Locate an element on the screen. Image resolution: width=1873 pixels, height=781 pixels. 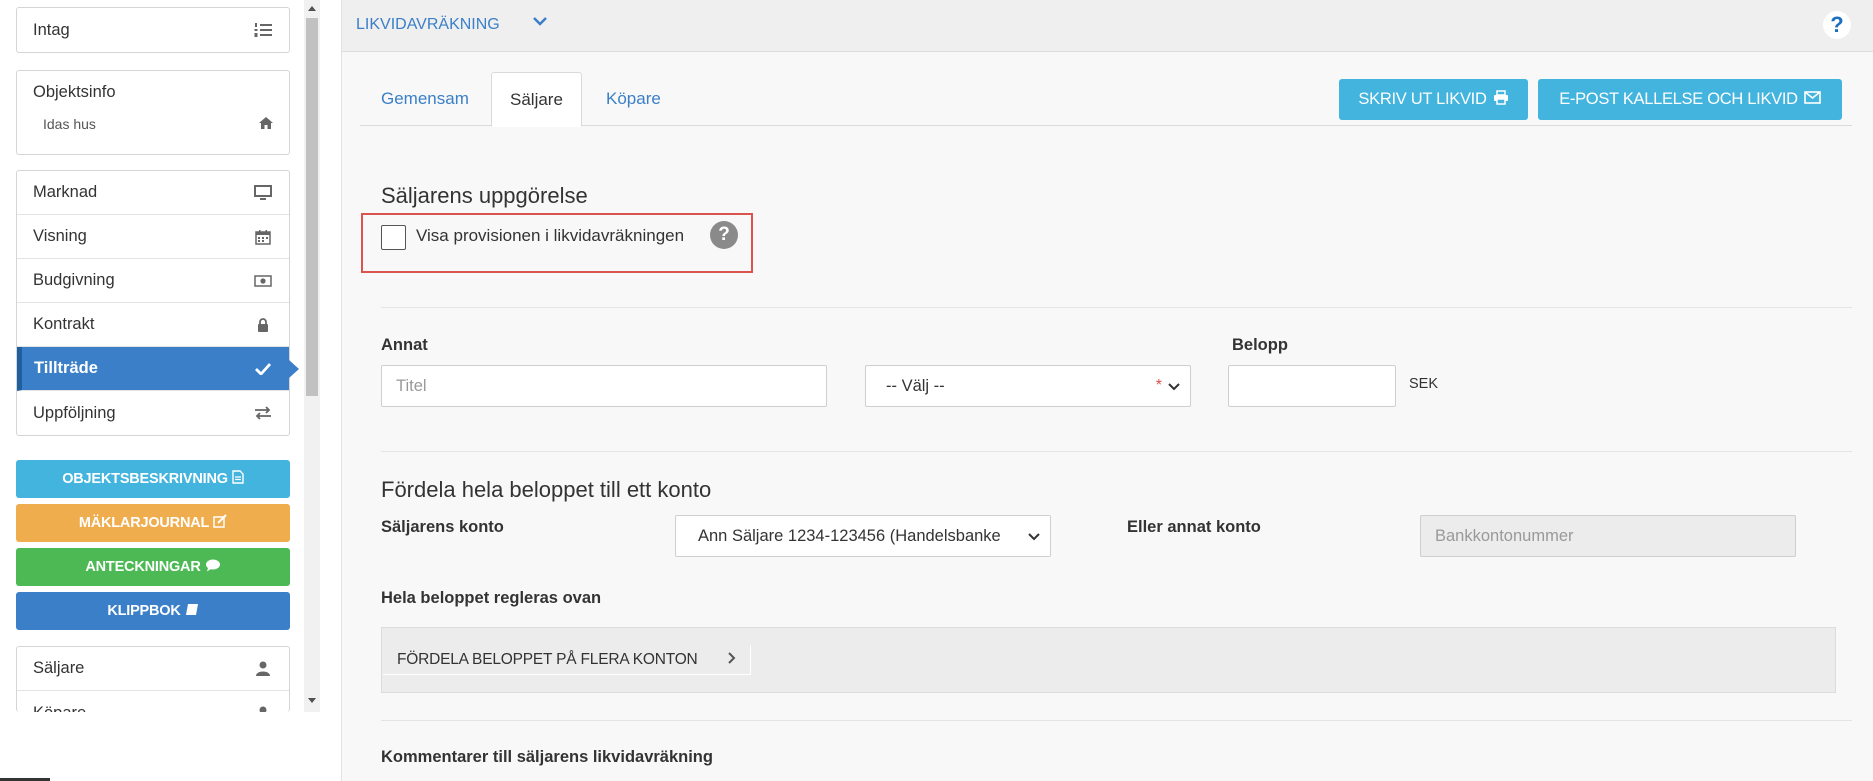
klippbok-button: KLIPPBOK is located at coordinates (153, 611).